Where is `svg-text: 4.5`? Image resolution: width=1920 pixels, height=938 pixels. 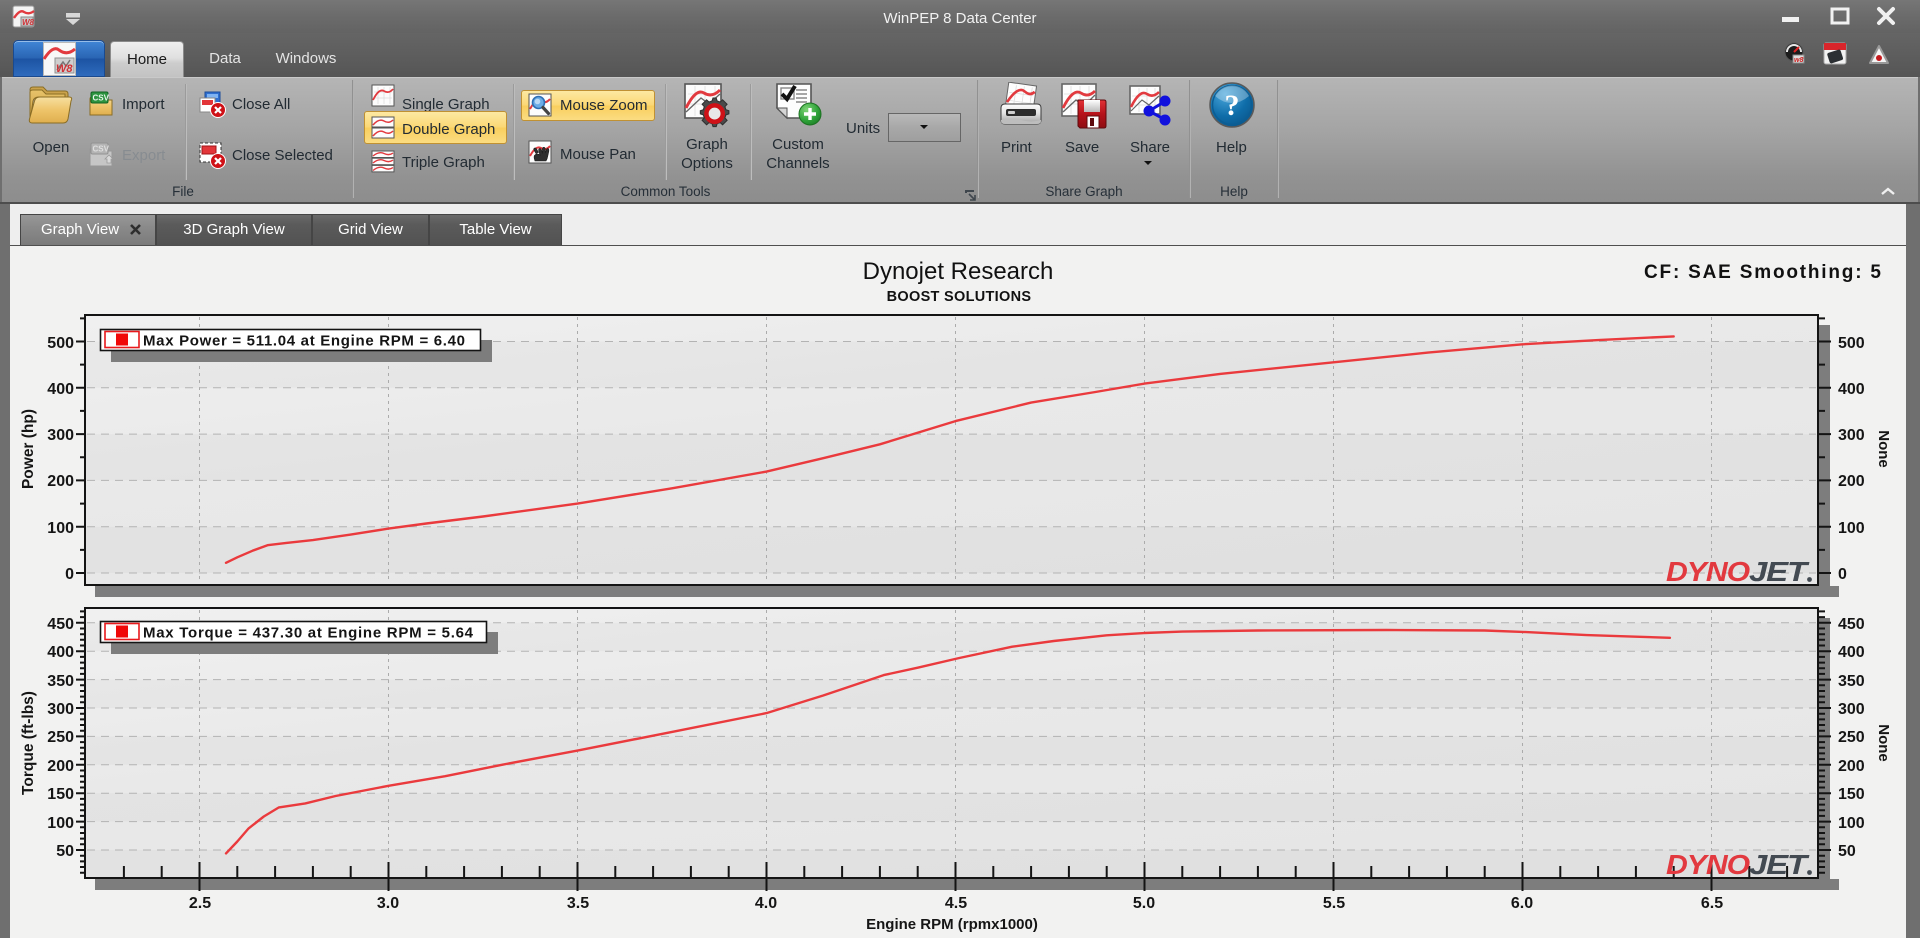
svg-text: 4.5 is located at coordinates (956, 903).